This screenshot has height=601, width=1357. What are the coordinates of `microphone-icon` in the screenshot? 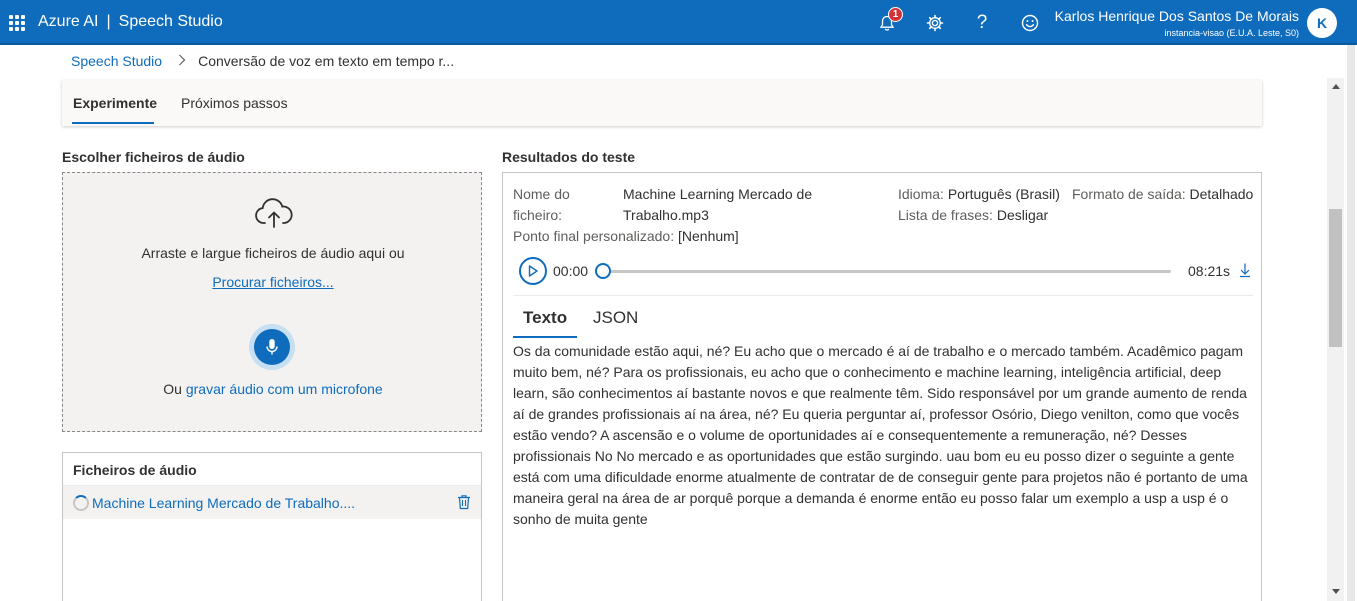 It's located at (272, 347).